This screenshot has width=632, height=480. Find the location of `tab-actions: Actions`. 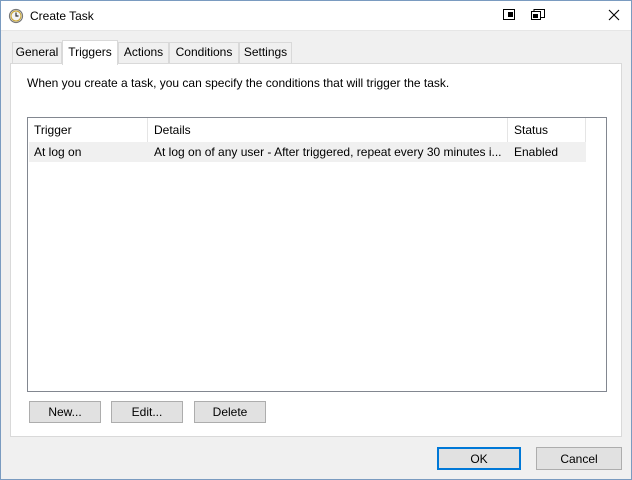

tab-actions: Actions is located at coordinates (143, 52).